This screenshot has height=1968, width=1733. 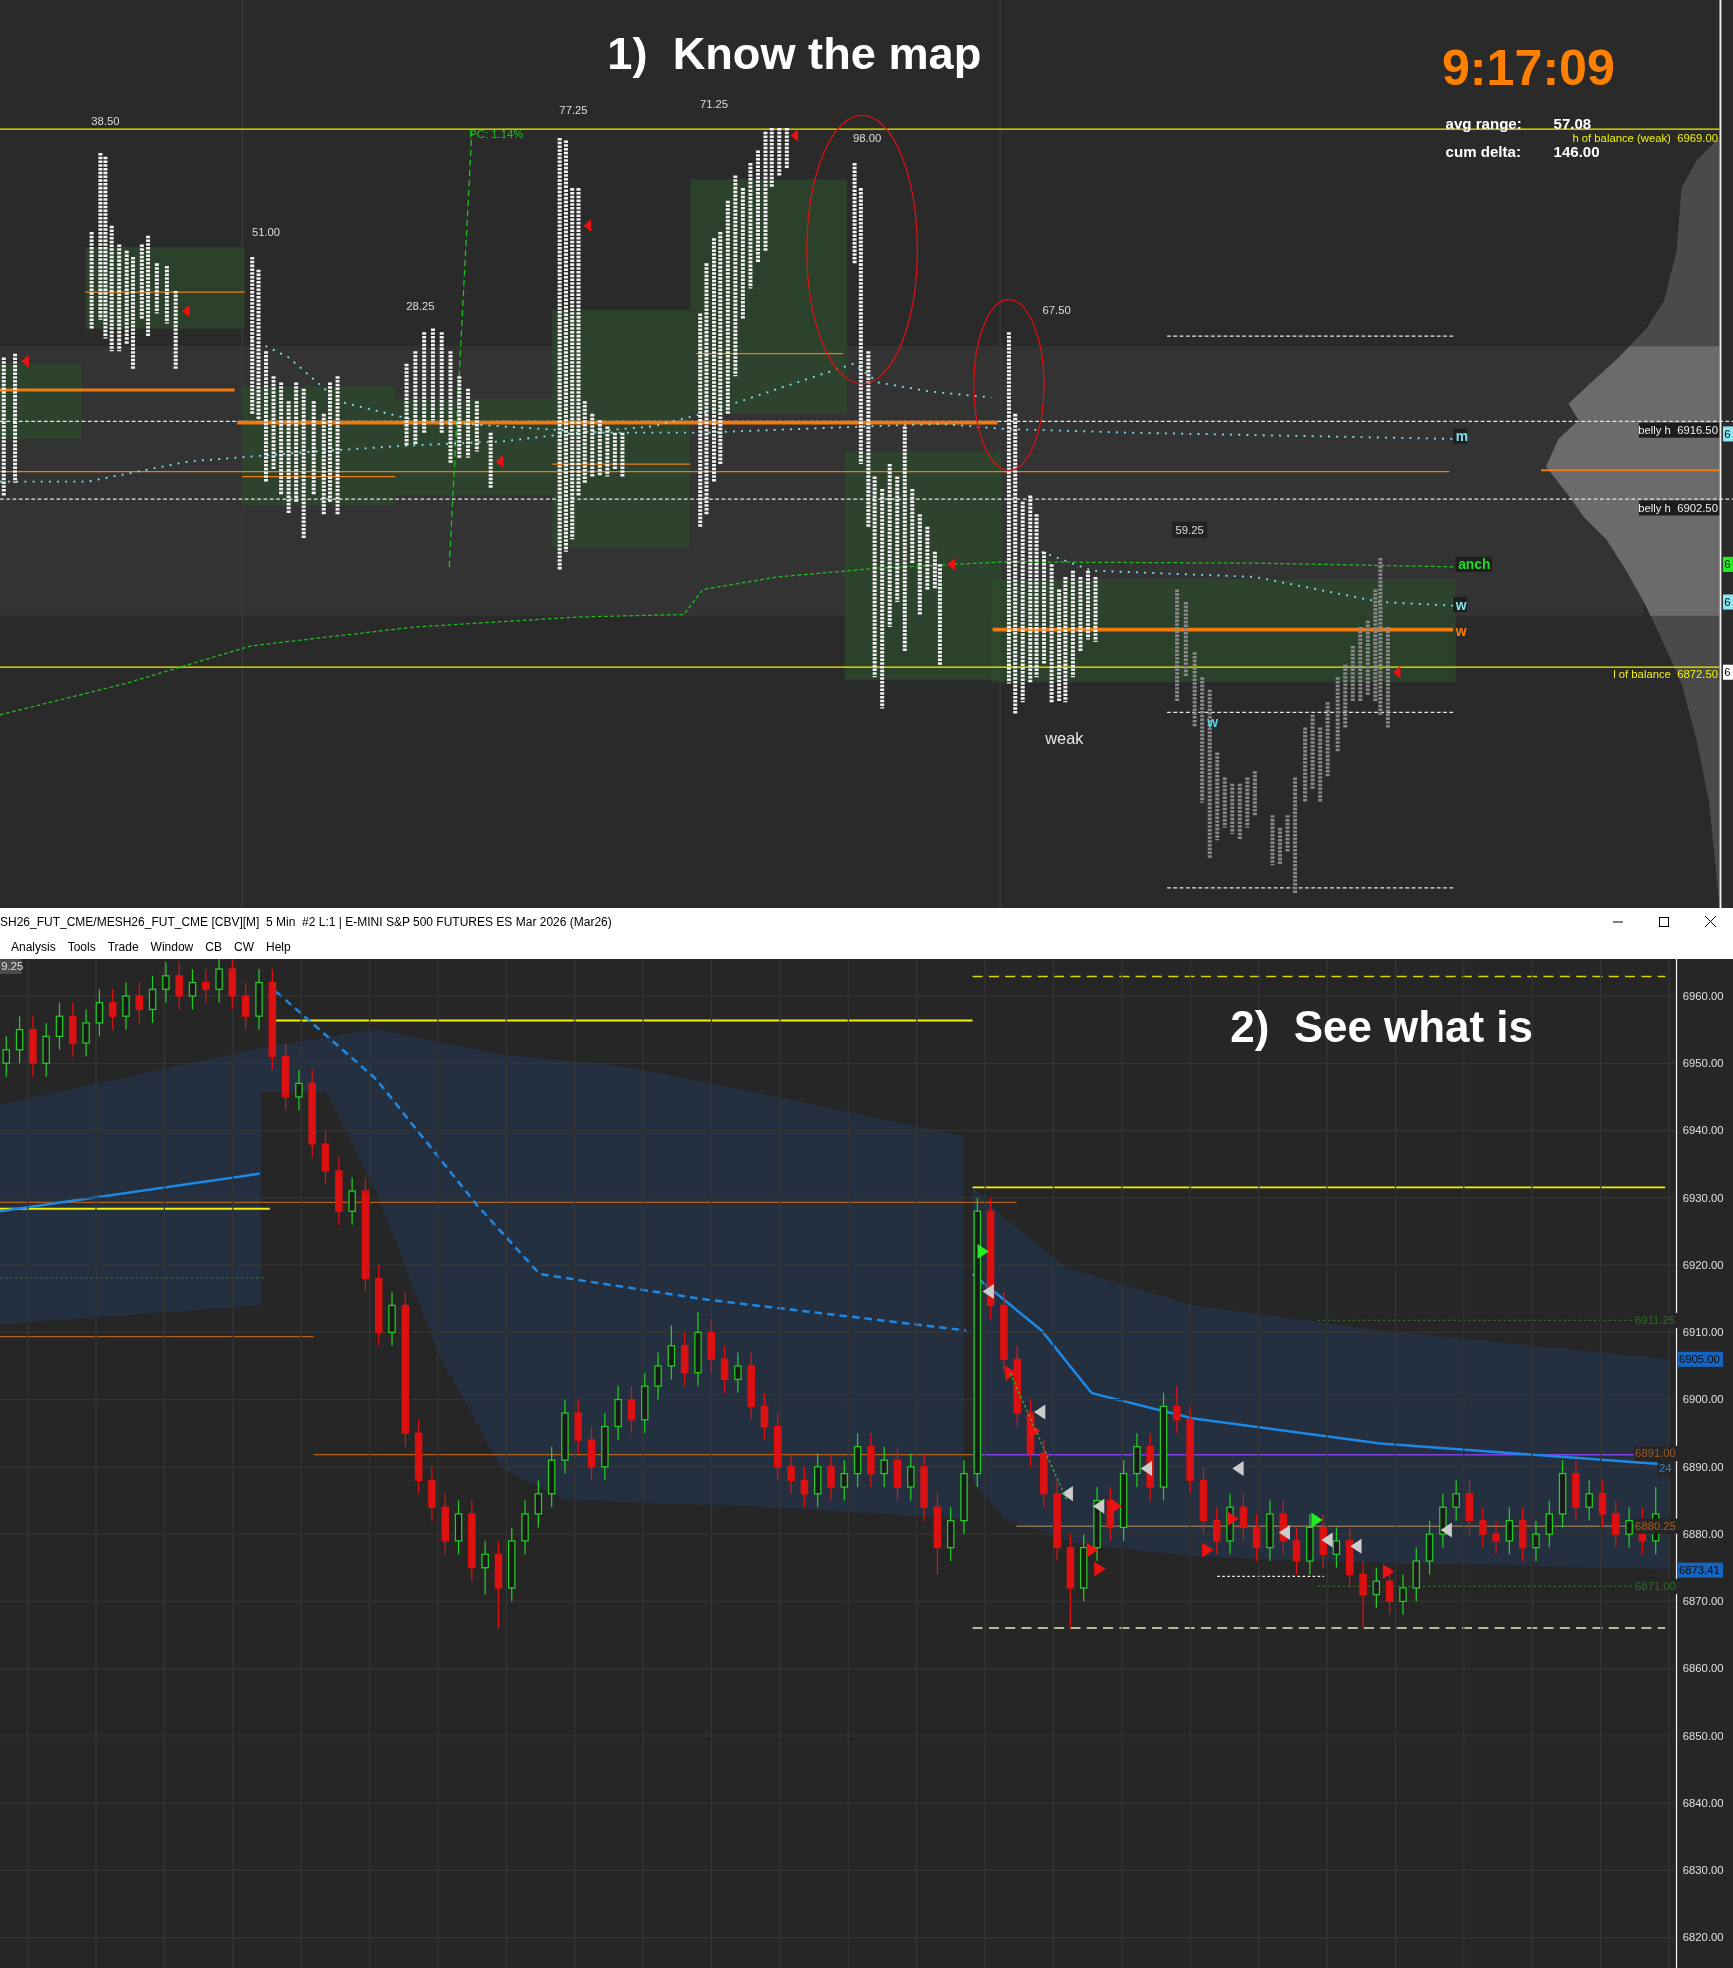 I want to click on stat-label: cum delta:, so click(x=1483, y=151).